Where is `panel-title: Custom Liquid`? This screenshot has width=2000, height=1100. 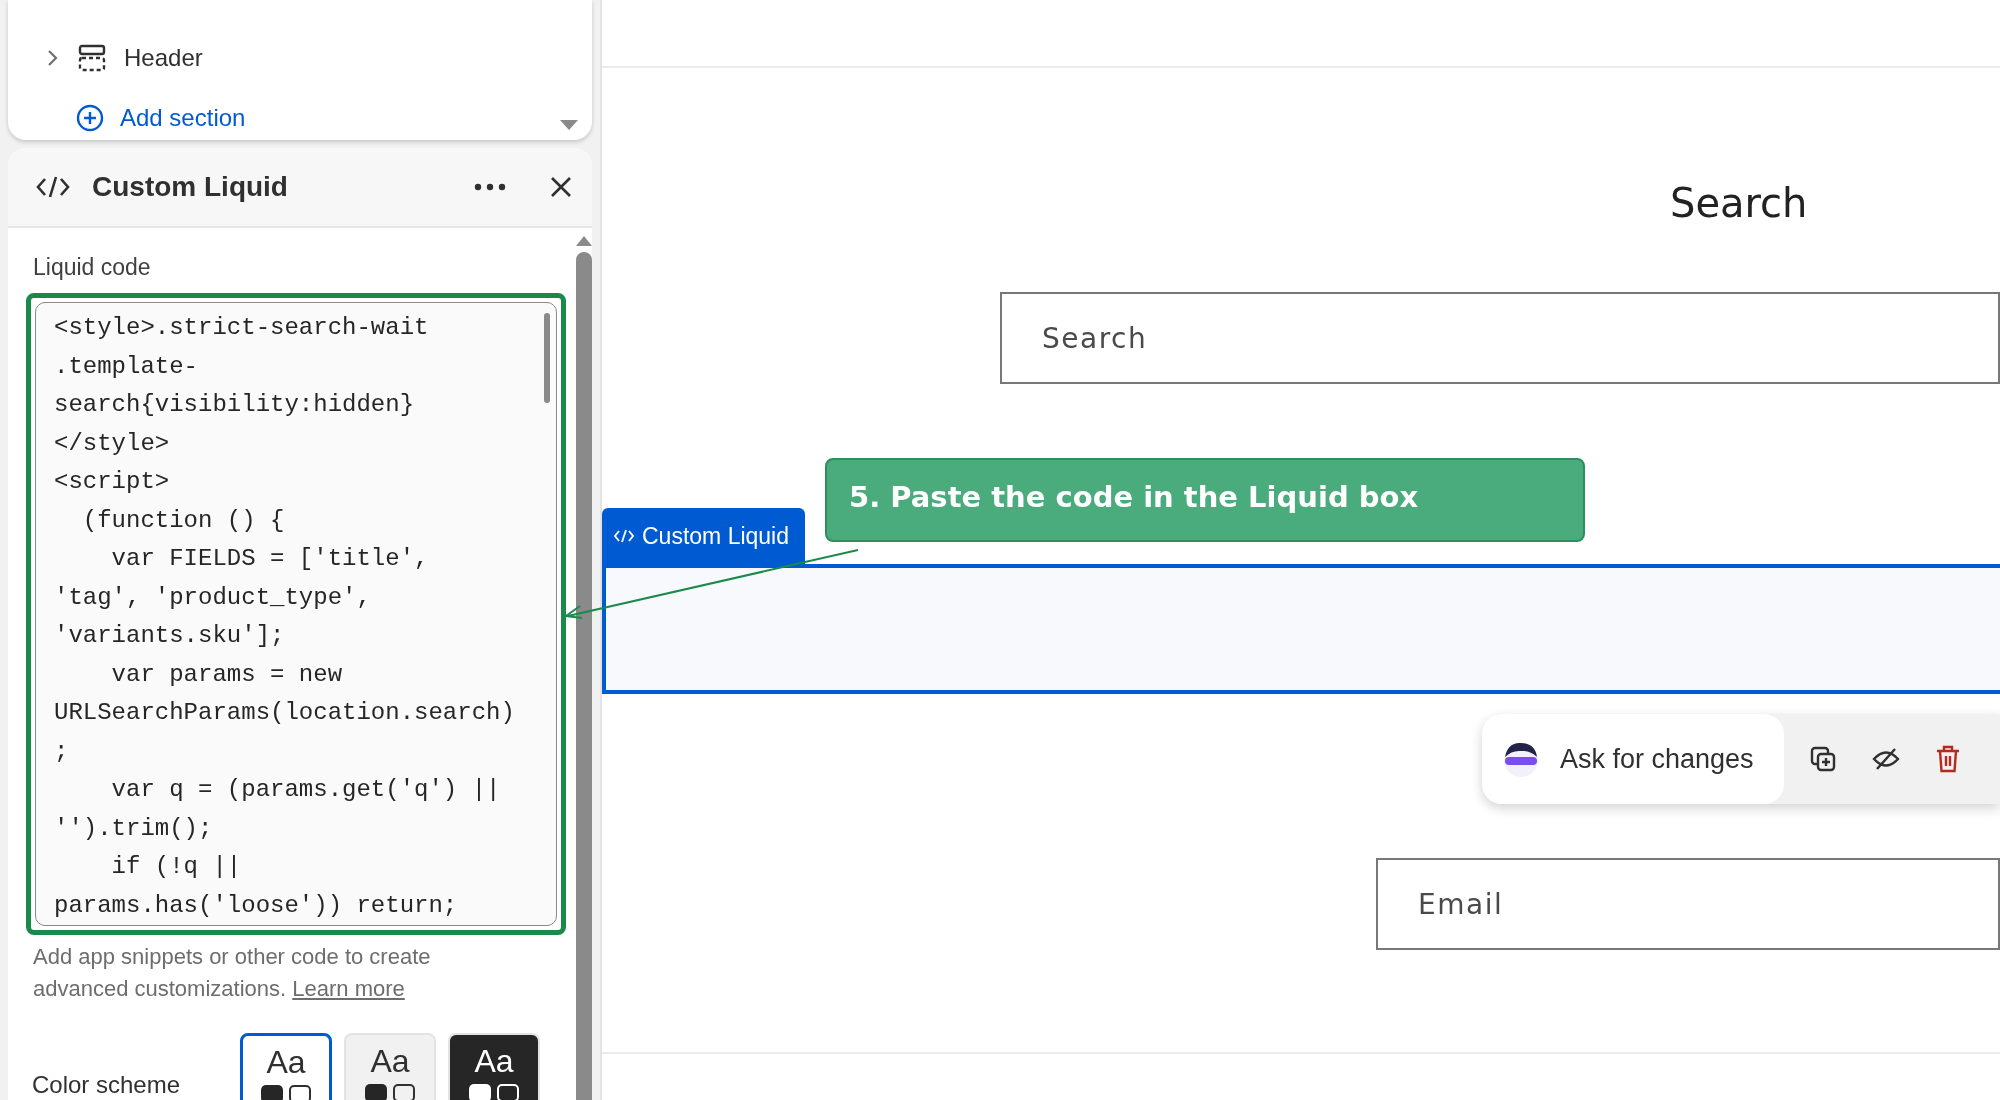
panel-title: Custom Liquid is located at coordinates (190, 187).